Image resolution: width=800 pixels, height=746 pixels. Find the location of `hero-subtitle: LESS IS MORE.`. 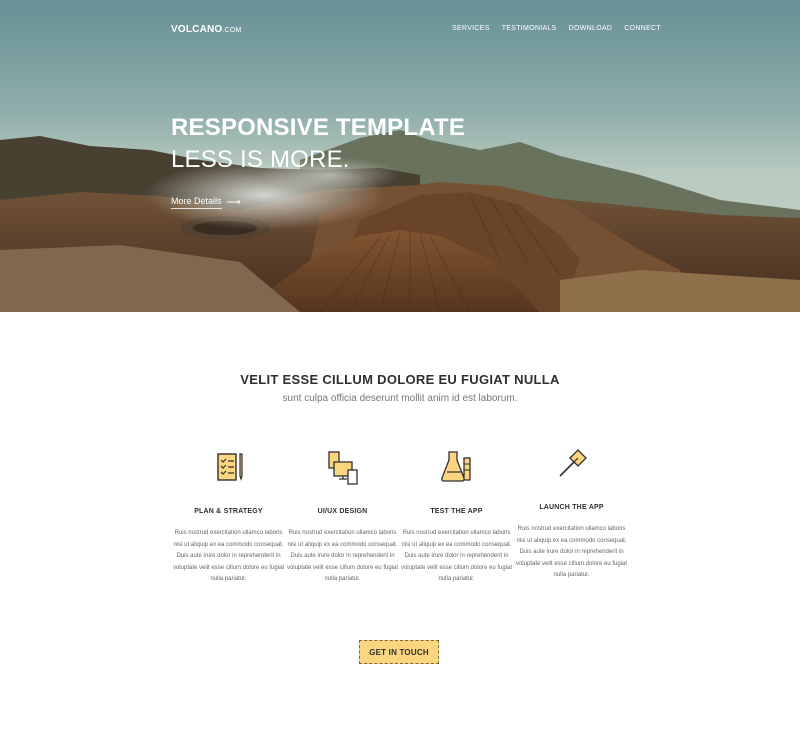

hero-subtitle: LESS IS MORE. is located at coordinates (260, 159).